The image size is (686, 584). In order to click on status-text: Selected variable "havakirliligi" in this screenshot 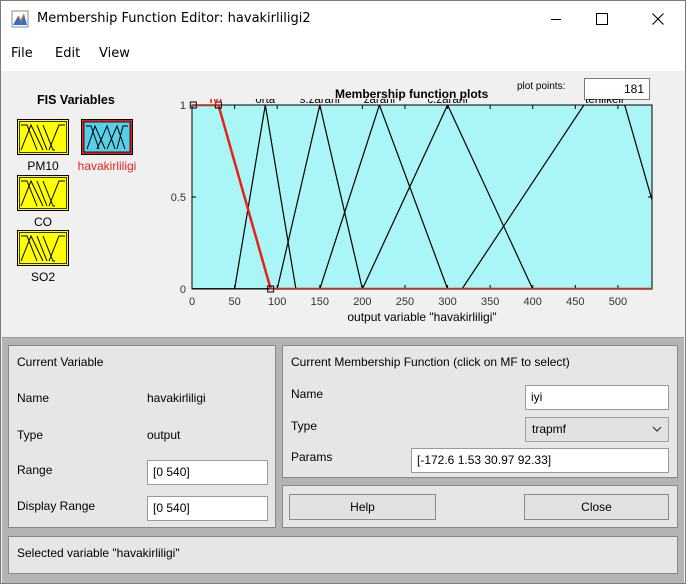, I will do `click(98, 553)`.